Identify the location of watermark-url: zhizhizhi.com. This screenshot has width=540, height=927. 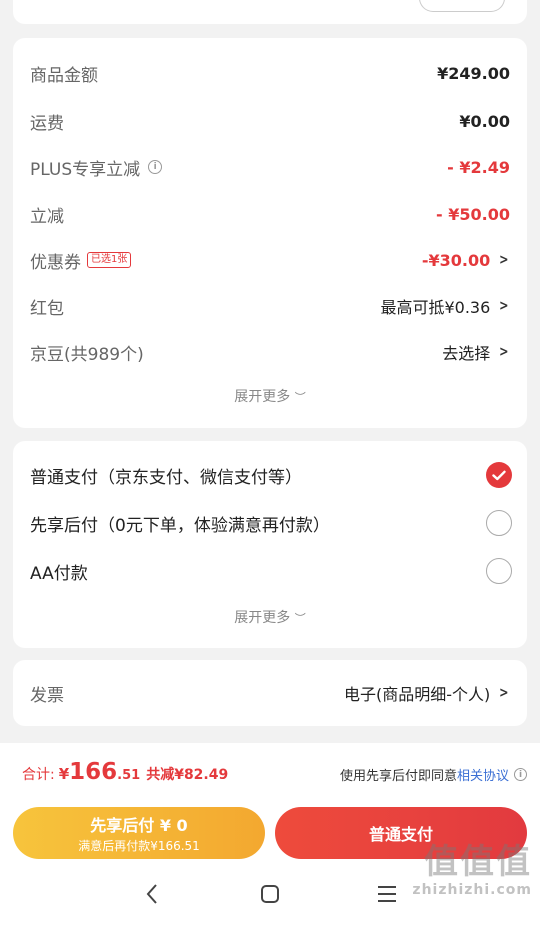
(472, 890).